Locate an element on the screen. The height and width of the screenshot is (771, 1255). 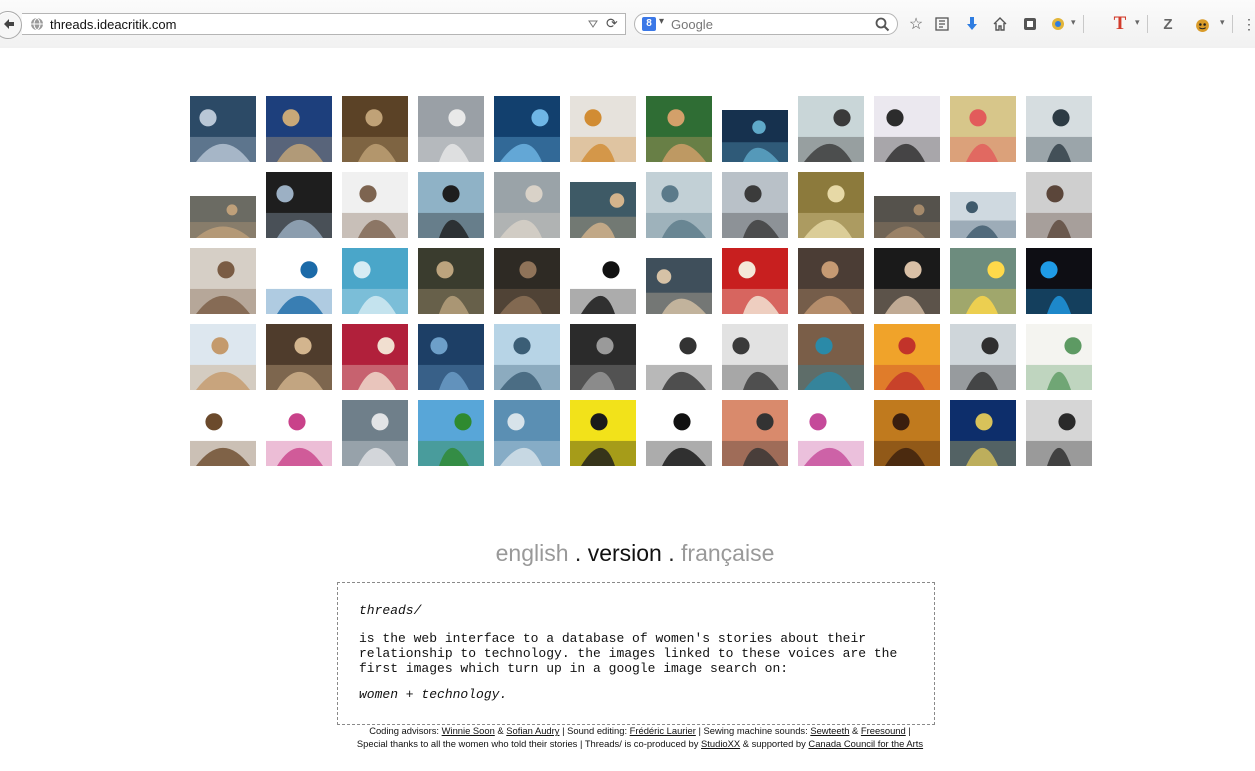
sewteeth-link: Sewteeth is located at coordinates (829, 730).